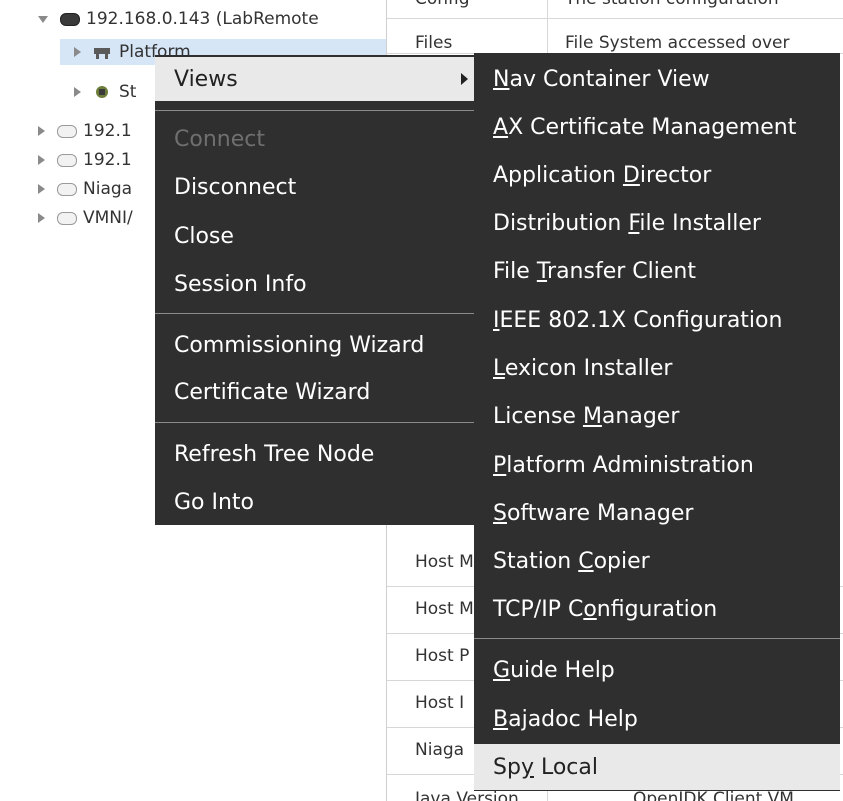 This screenshot has width=843, height=801. Describe the element at coordinates (108, 218) in the screenshot. I see `tree-node-label: VMNI/` at that location.